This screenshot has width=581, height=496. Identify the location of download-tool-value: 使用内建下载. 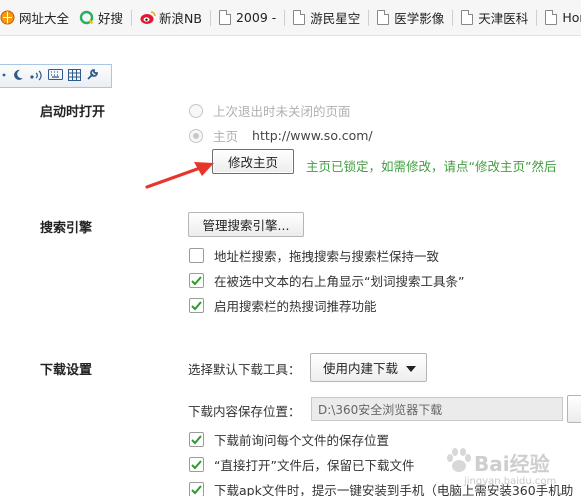
(361, 368).